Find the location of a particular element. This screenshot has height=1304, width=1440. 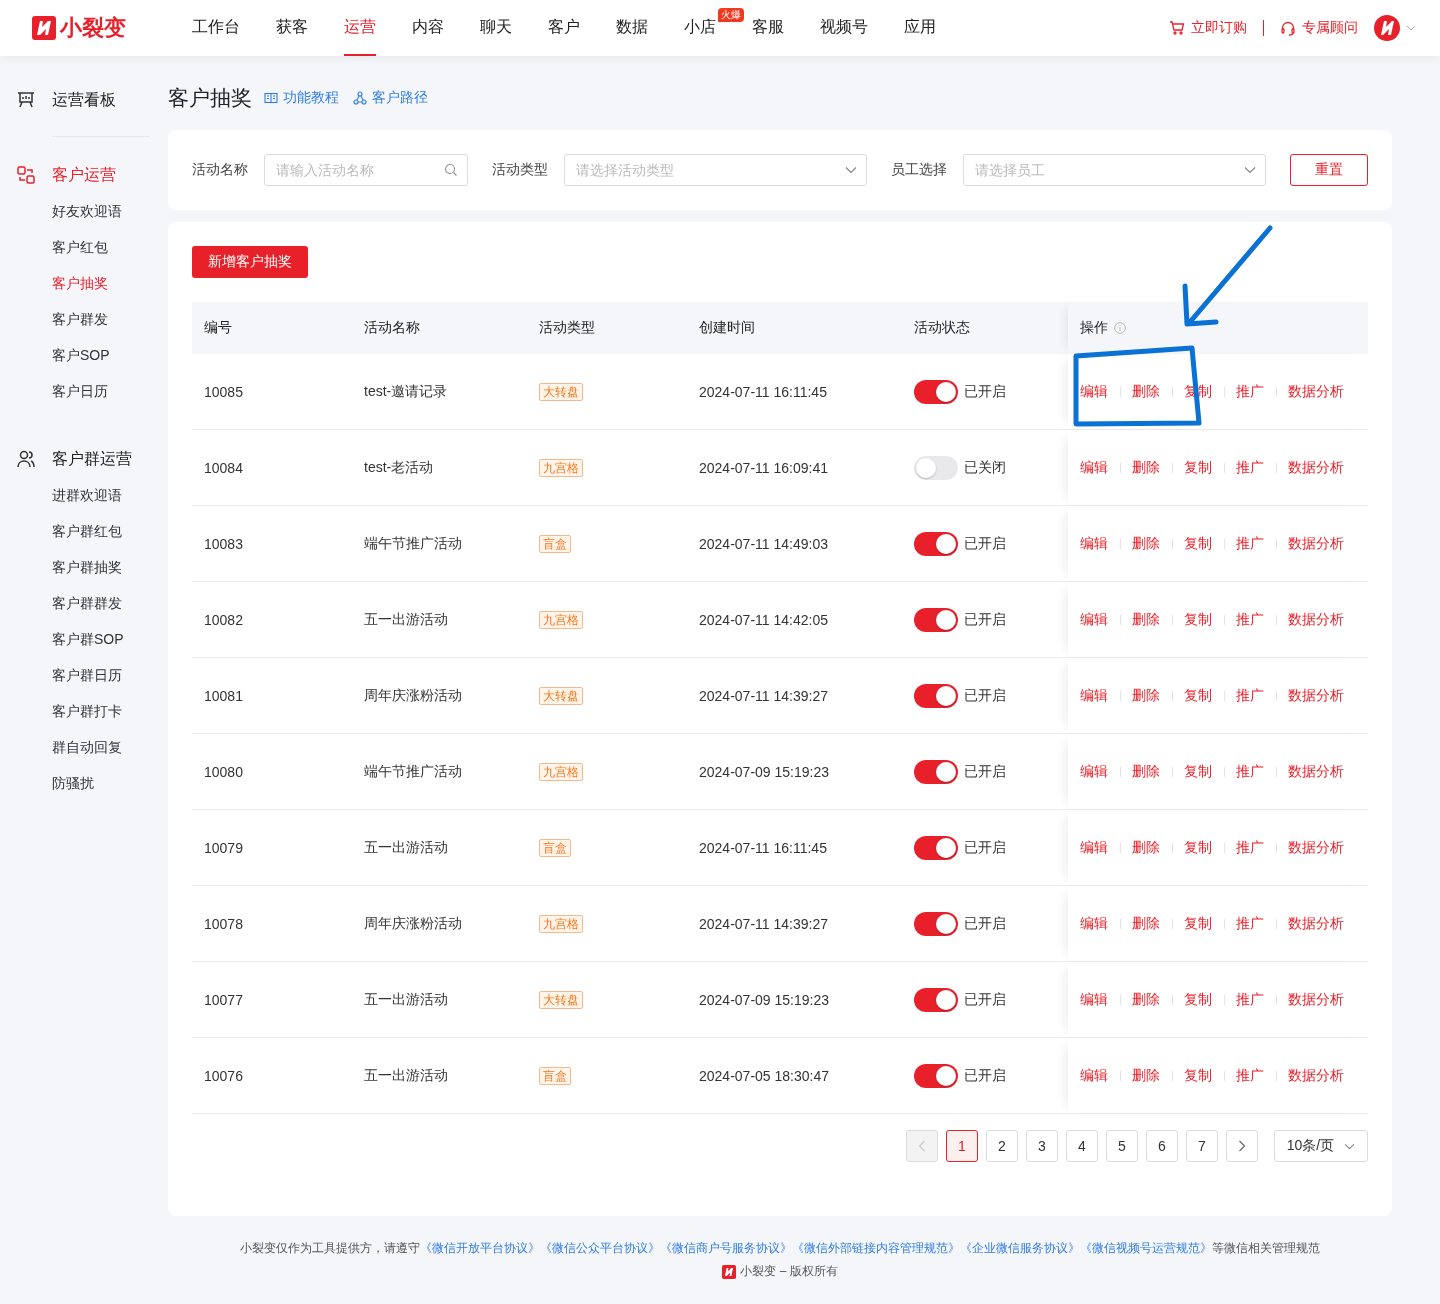

page-button: 4 is located at coordinates (1082, 1146).